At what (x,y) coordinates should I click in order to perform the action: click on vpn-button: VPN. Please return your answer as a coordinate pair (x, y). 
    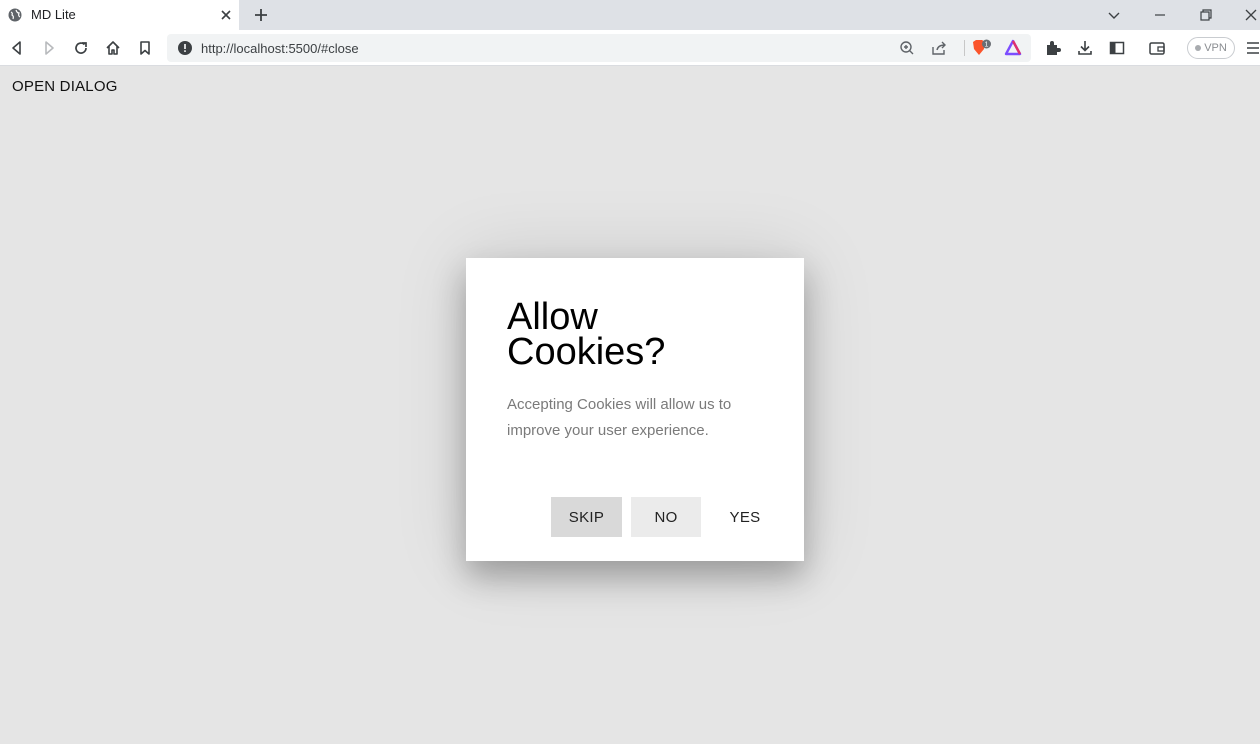
    Looking at the image, I should click on (1211, 48).